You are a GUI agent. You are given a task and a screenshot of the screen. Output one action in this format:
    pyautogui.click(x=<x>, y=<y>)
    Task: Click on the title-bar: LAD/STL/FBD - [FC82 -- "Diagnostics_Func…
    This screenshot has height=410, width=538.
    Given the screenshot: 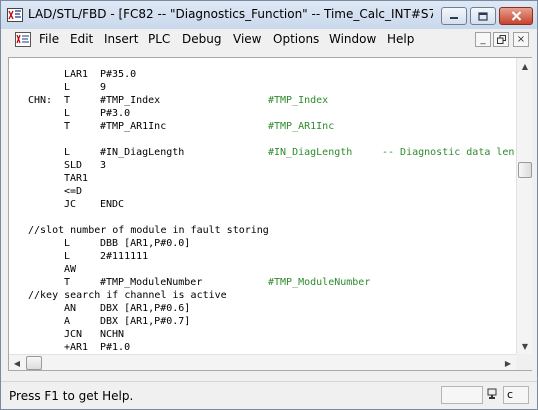 What is the action you would take?
    pyautogui.click(x=269, y=15)
    